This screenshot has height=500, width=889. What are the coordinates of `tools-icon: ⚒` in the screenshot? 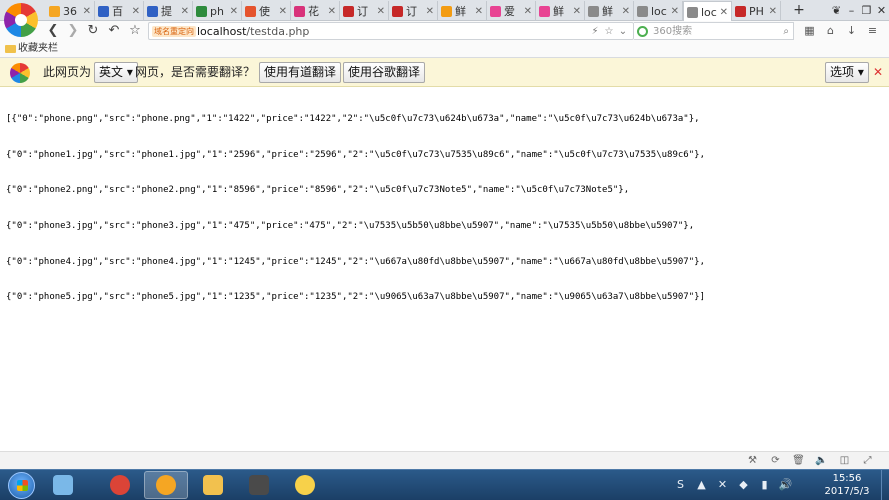 It's located at (752, 460).